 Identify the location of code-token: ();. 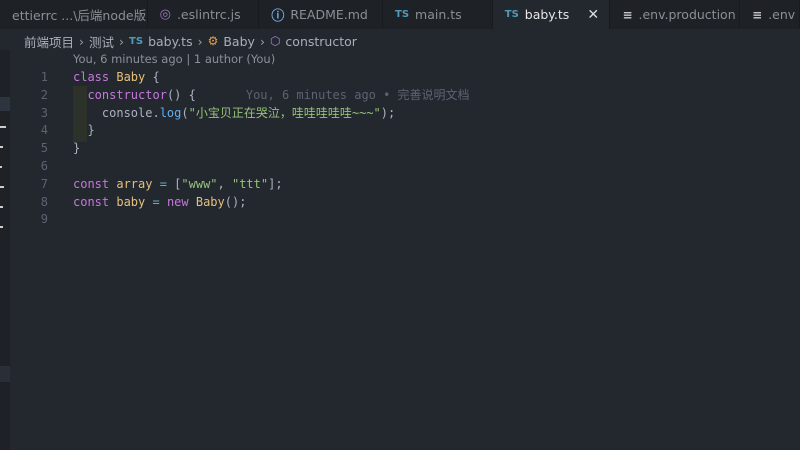
(235, 201).